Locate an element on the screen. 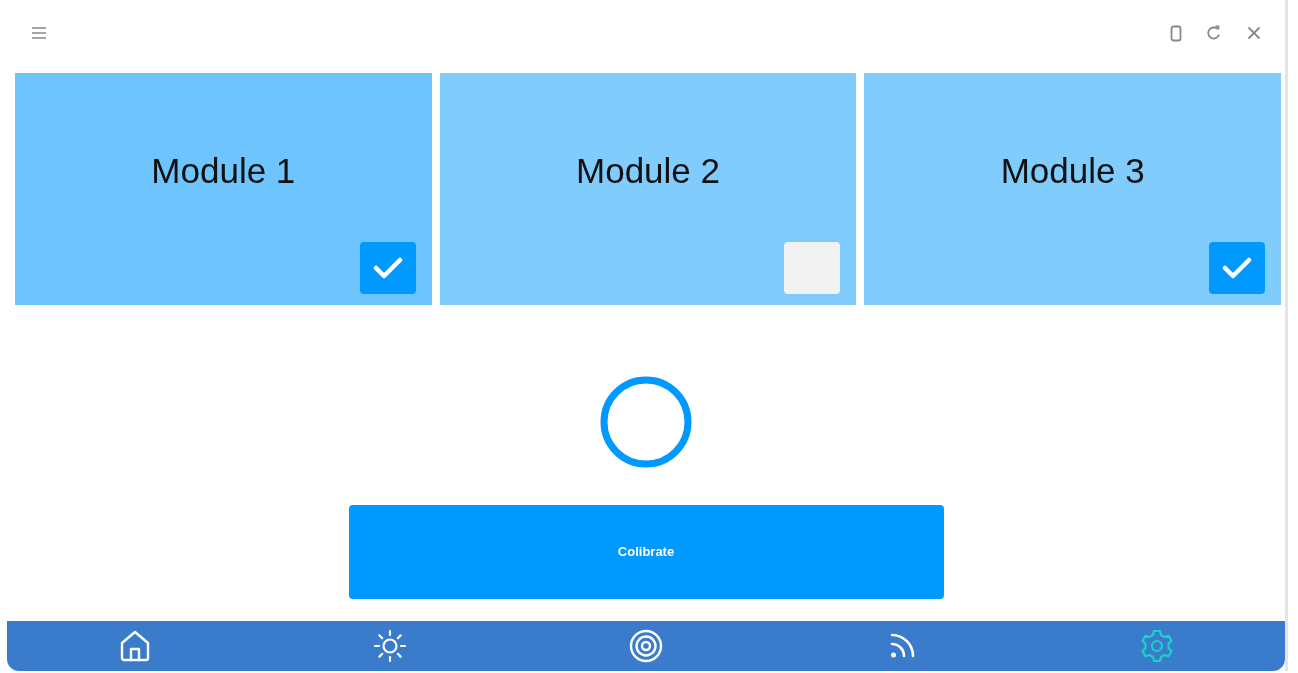  device-button is located at coordinates (1176, 33).